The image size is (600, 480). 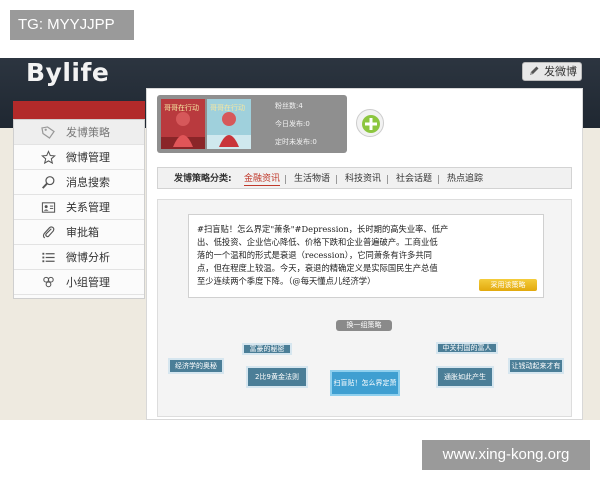 I want to click on post-weibo-label: 发微博, so click(x=560, y=71).